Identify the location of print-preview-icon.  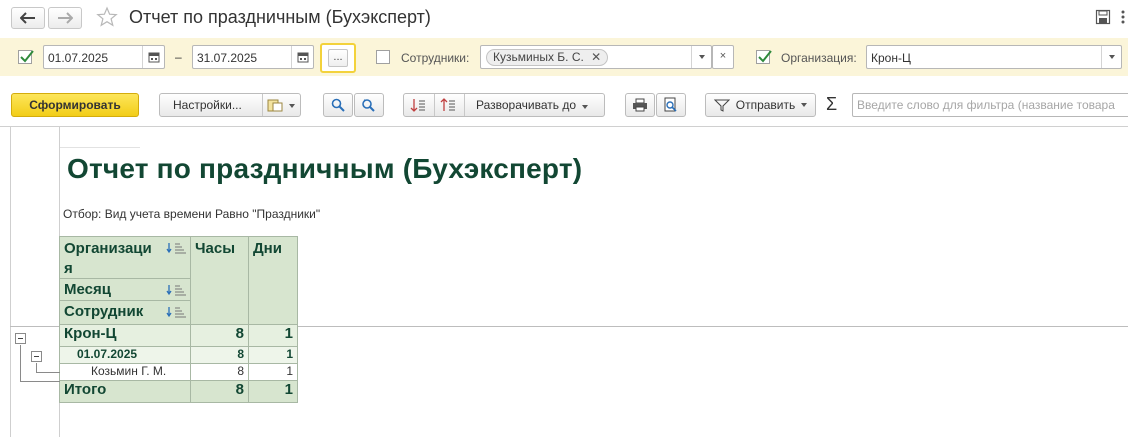
(670, 104).